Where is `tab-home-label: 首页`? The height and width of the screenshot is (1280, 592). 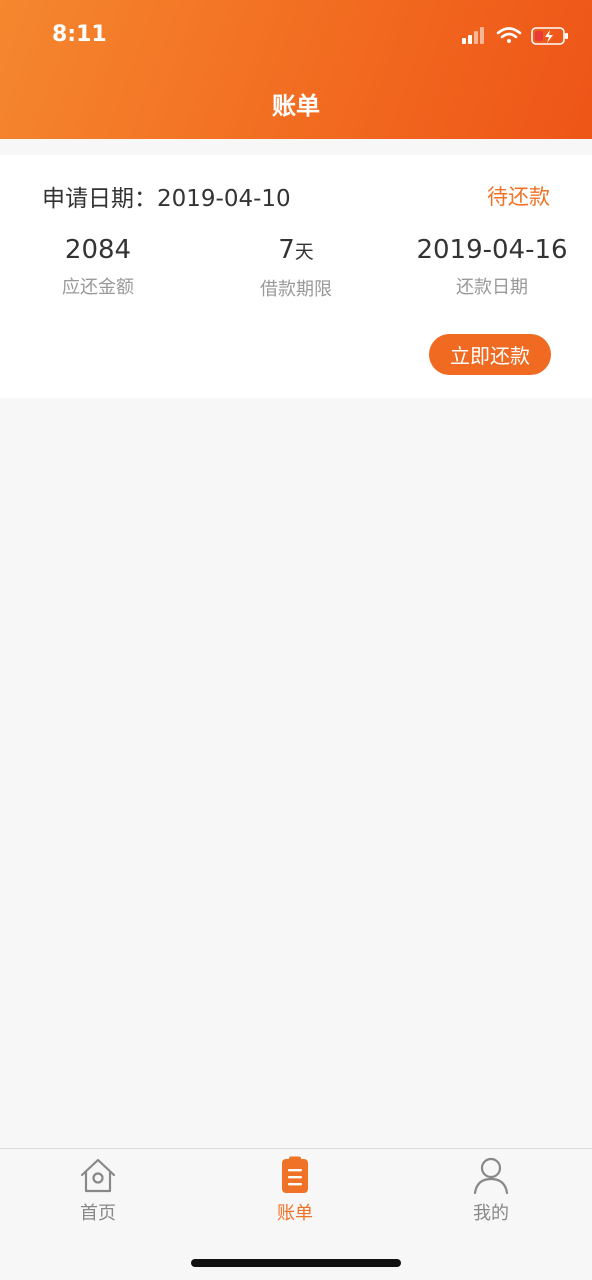 tab-home-label: 首页 is located at coordinates (98, 1213).